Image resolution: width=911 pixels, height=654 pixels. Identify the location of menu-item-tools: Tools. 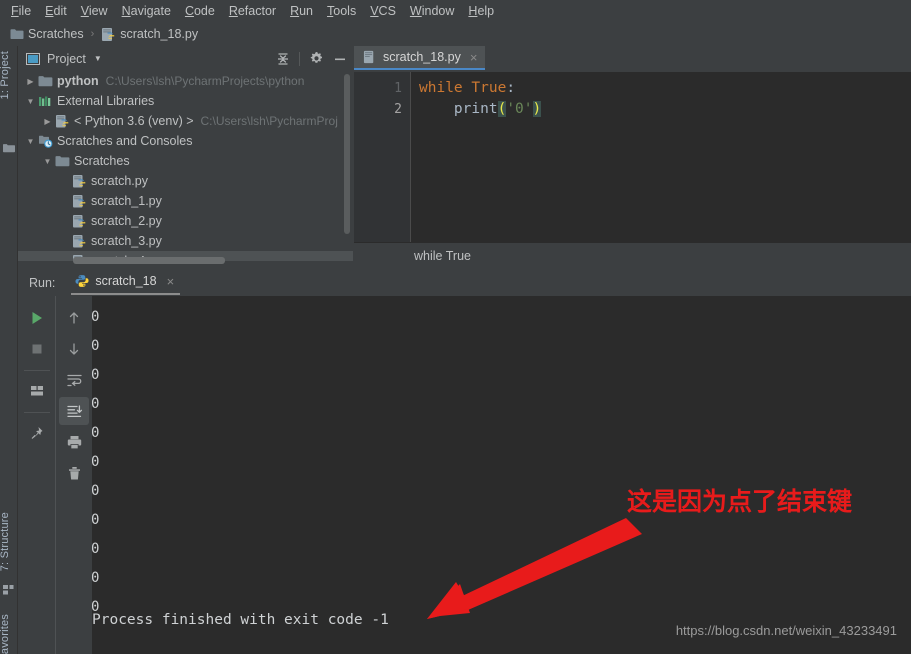
(341, 11).